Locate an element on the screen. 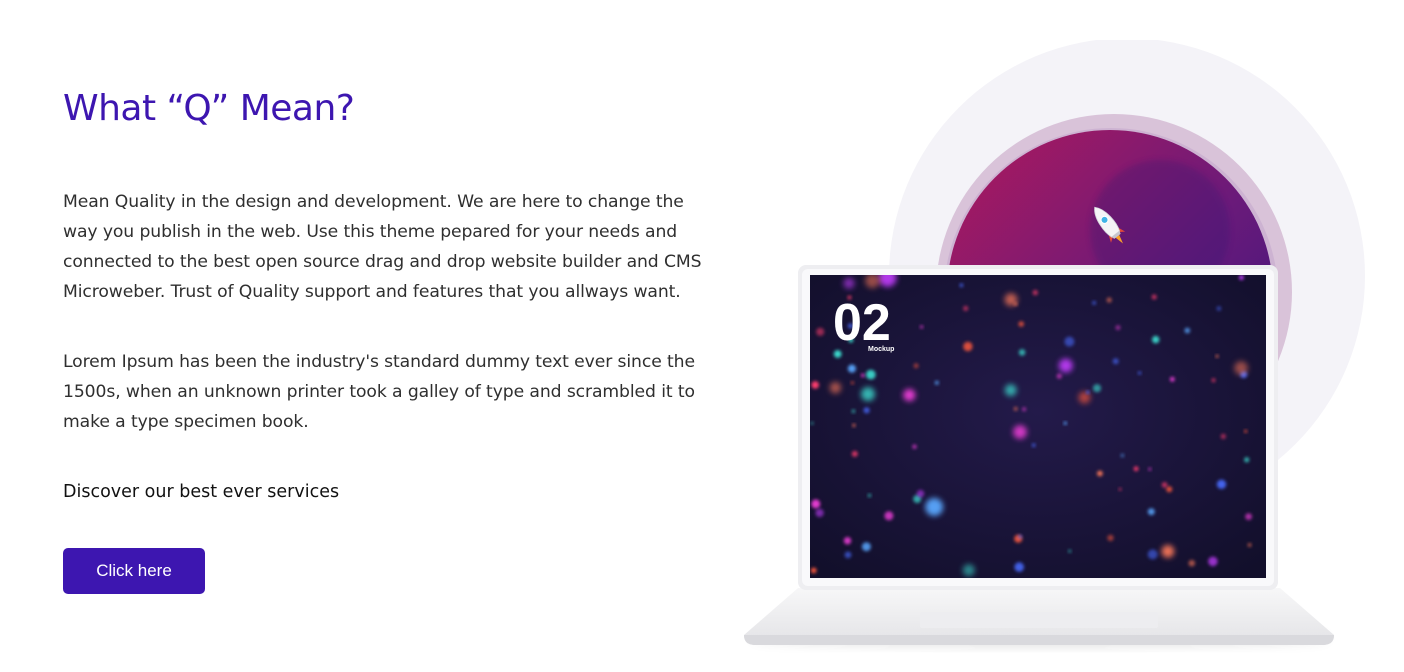  screen-caption: Mockup is located at coordinates (881, 349).